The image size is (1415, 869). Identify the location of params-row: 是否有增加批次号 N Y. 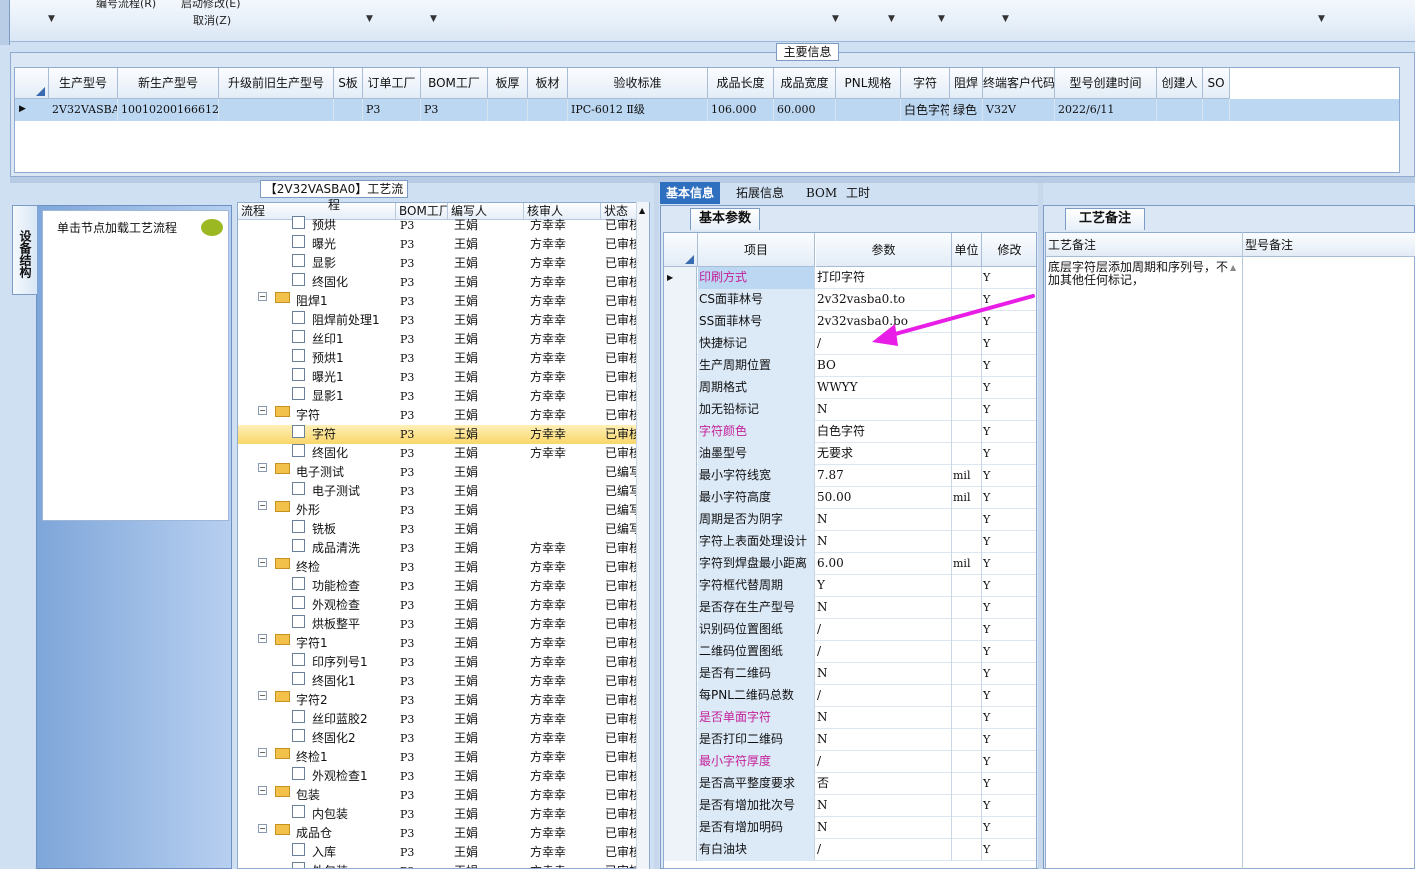
(850, 806).